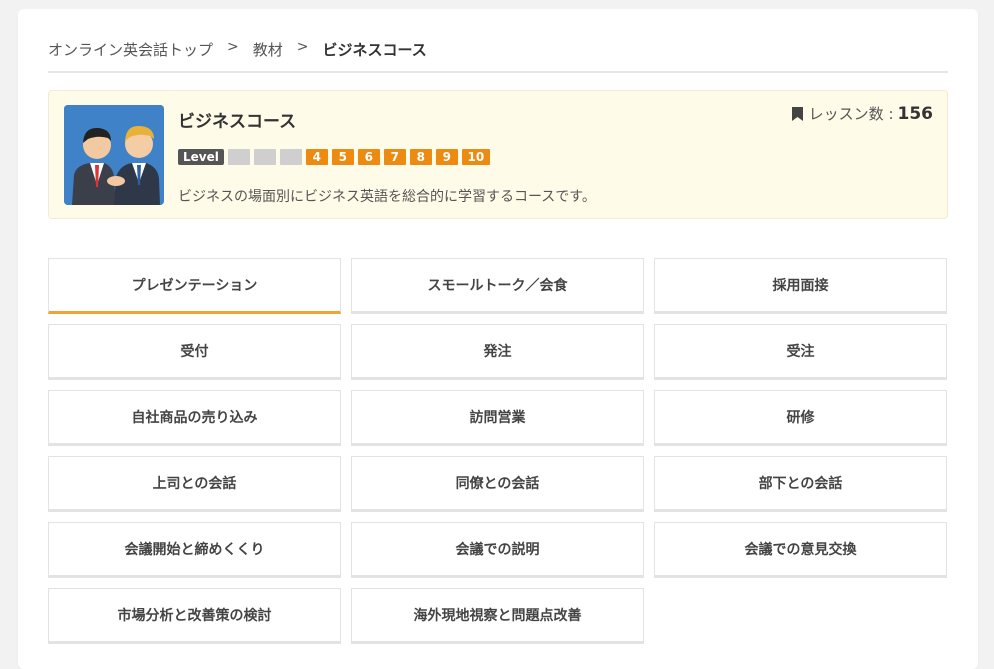 Image resolution: width=994 pixels, height=669 pixels. Describe the element at coordinates (374, 50) in the screenshot. I see `breadcrumb-current: ビジネスコース` at that location.